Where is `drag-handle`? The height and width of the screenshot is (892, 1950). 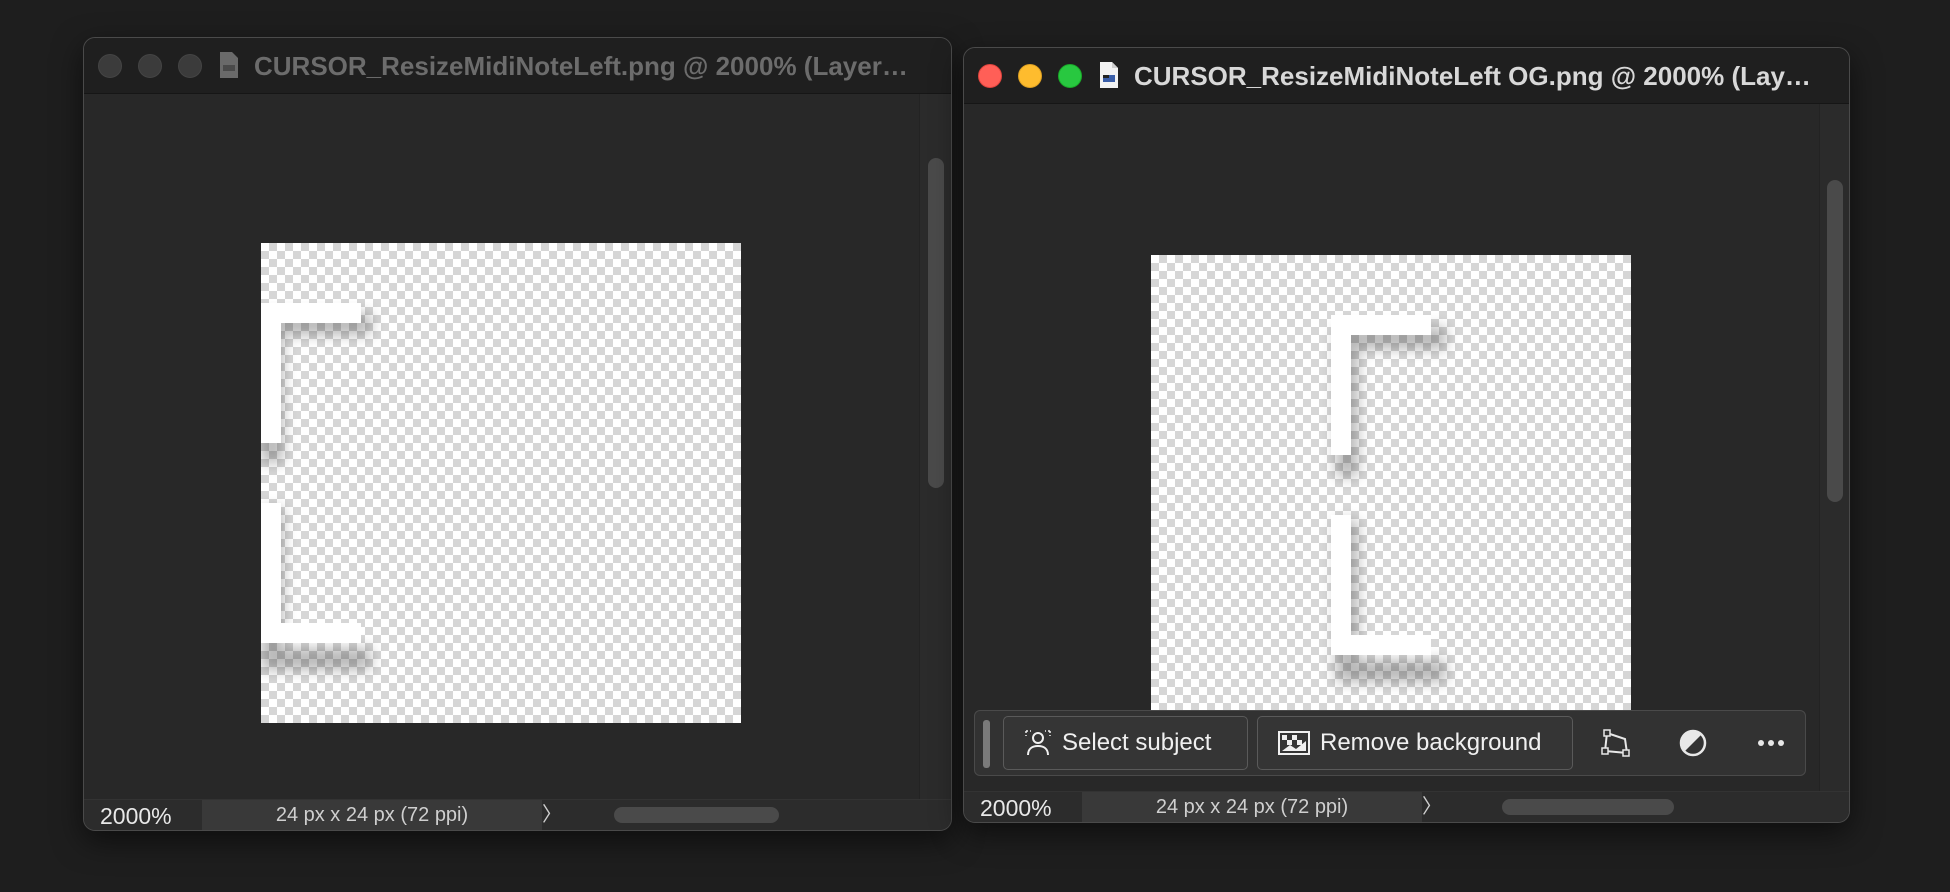 drag-handle is located at coordinates (986, 744).